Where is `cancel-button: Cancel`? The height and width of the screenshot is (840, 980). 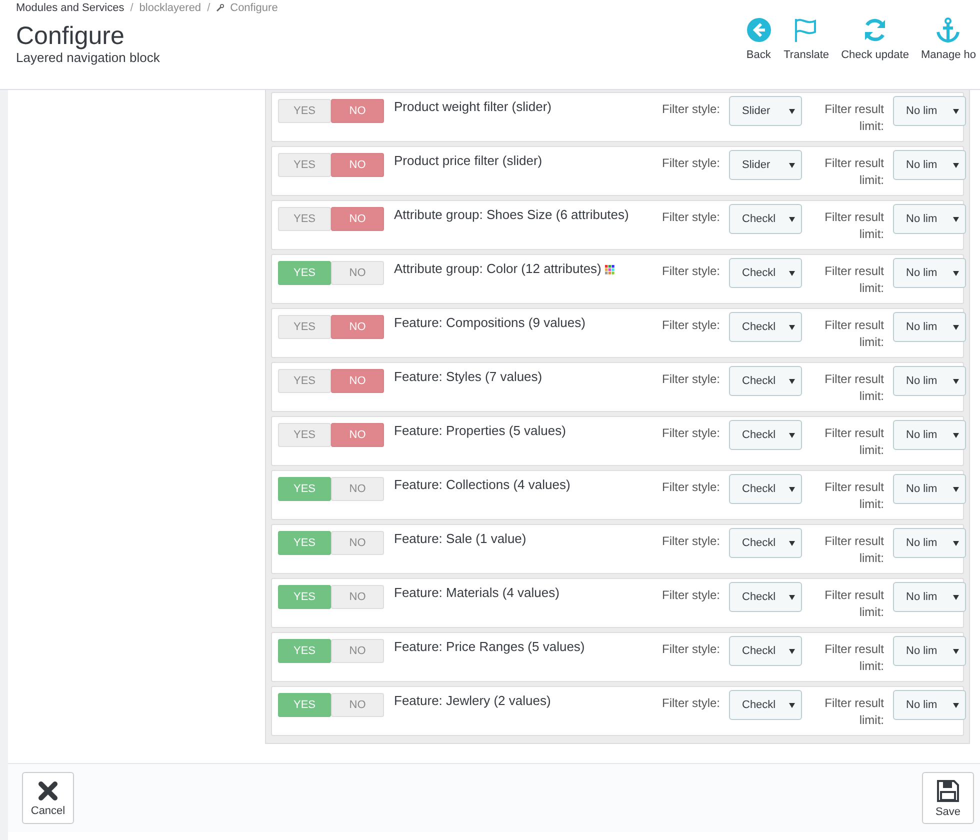 cancel-button: Cancel is located at coordinates (48, 798).